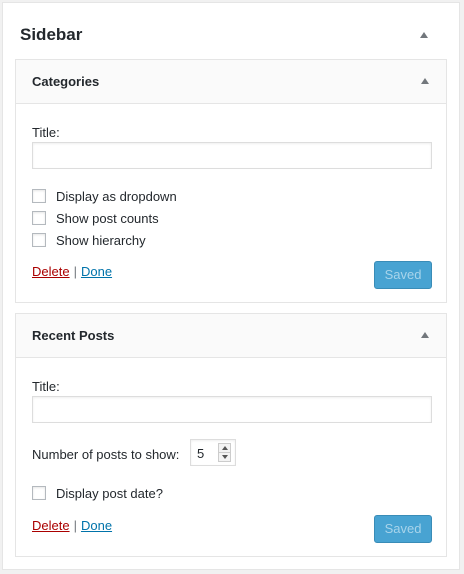  What do you see at coordinates (225, 448) in the screenshot?
I see `spin-up-icon` at bounding box center [225, 448].